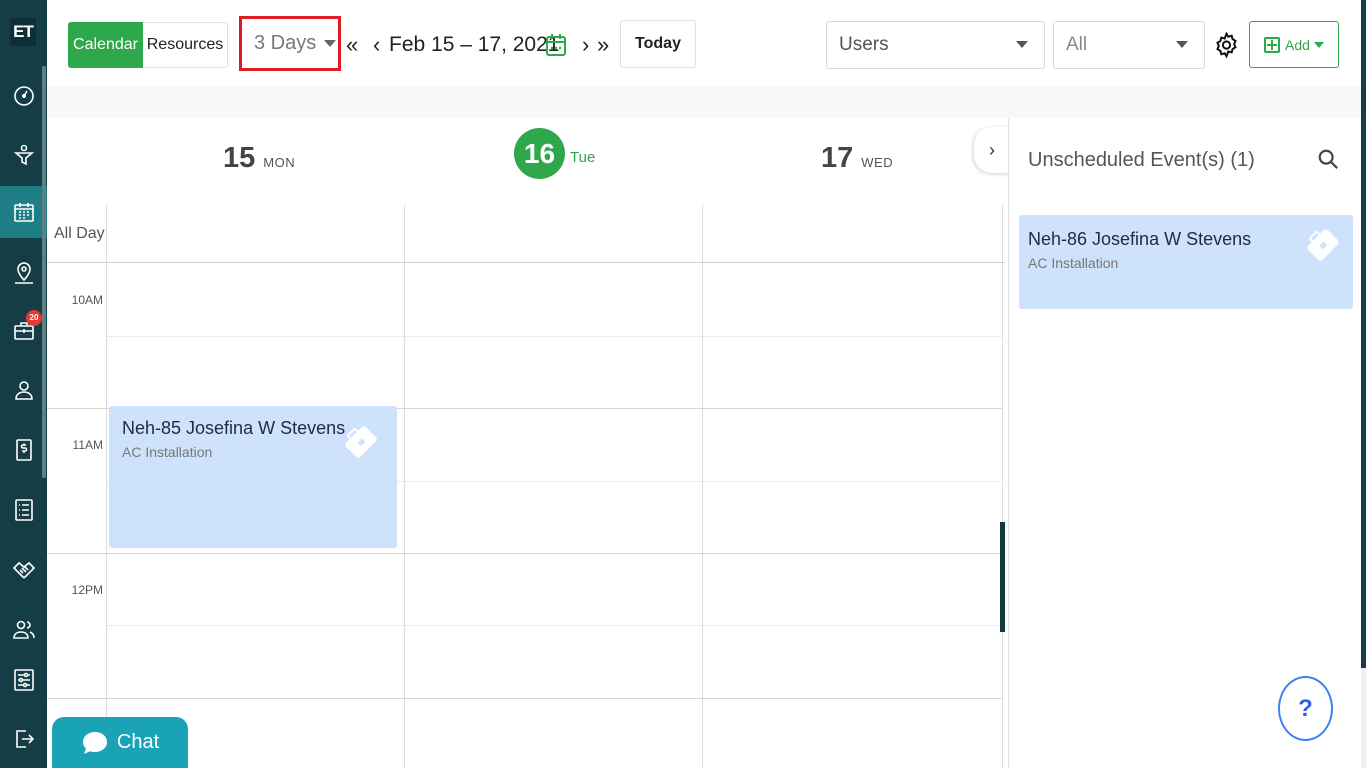 This screenshot has width=1366, height=768. Describe the element at coordinates (1077, 44) in the screenshot. I see `filter-select-value: All` at that location.